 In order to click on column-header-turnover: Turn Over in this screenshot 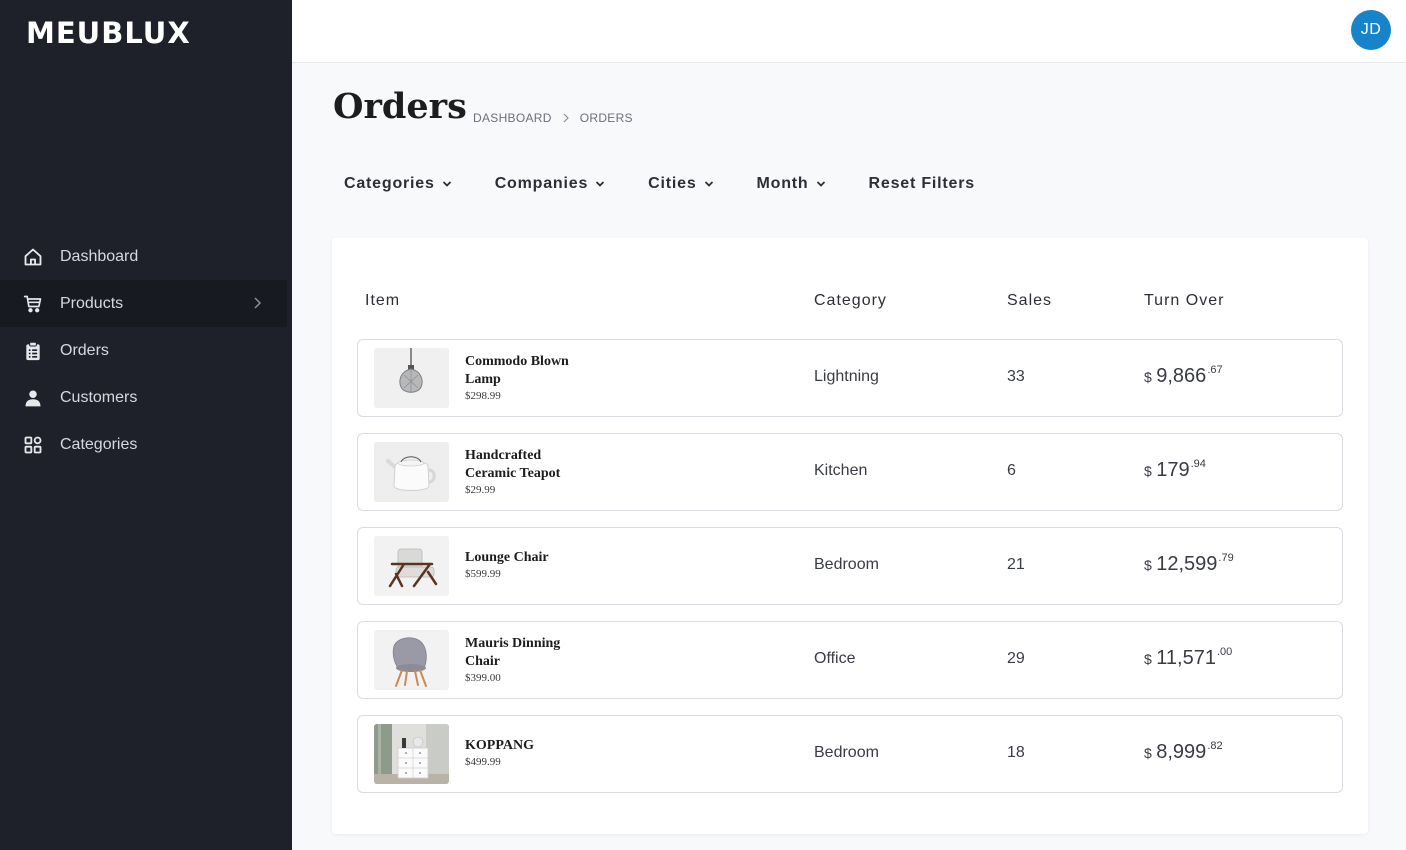, I will do `click(1184, 300)`.